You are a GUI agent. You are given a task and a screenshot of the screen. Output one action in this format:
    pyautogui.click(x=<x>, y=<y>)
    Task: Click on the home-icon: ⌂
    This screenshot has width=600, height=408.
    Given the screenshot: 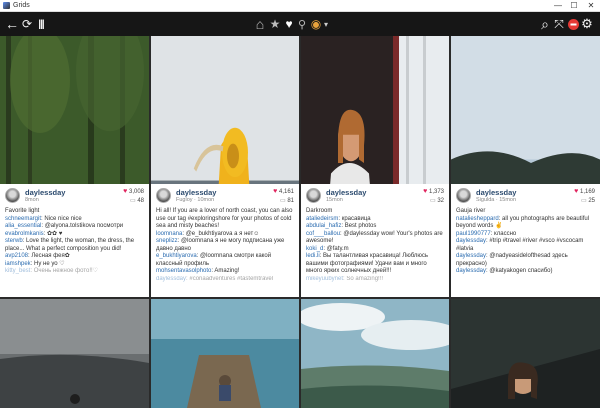 What is the action you would take?
    pyautogui.click(x=260, y=24)
    